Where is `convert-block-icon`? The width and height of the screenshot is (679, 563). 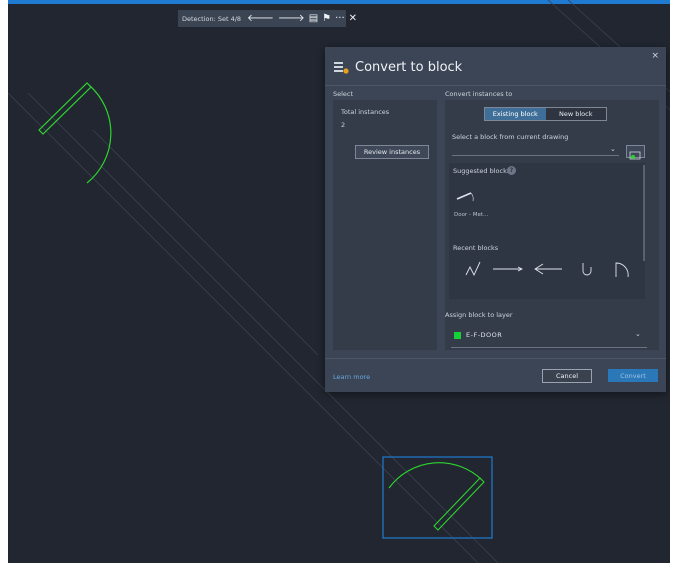 convert-block-icon is located at coordinates (341, 68).